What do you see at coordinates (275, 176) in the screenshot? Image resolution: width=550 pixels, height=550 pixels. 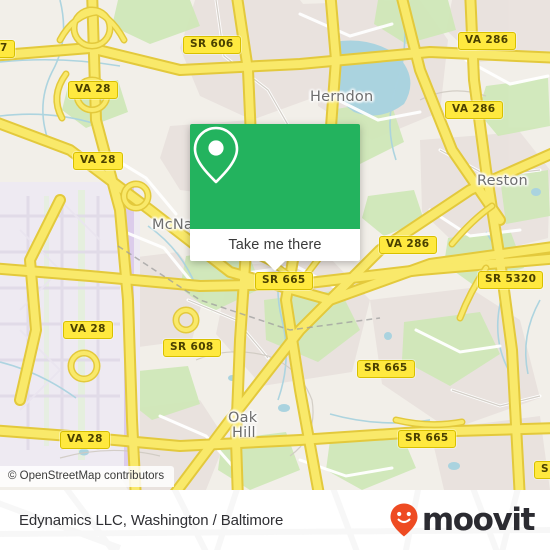 I see `popup-header` at bounding box center [275, 176].